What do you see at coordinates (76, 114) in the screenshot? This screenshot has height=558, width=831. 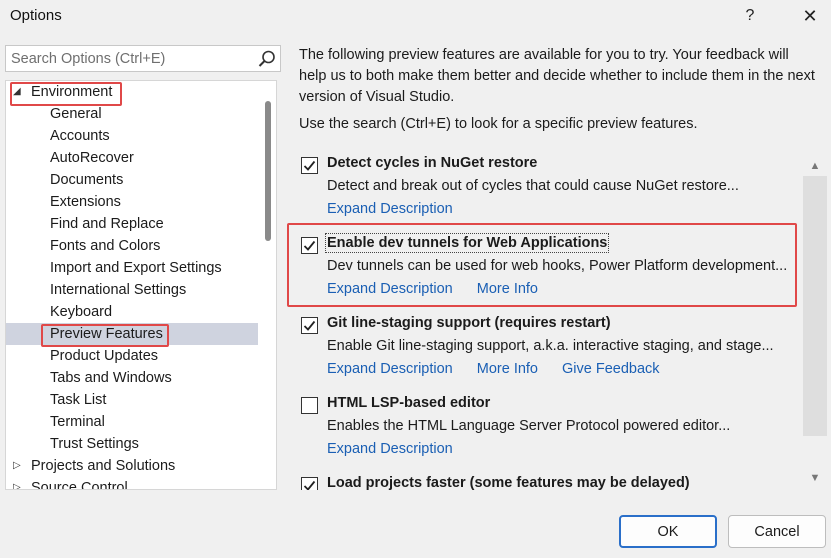 I see `tree-item-label: General` at bounding box center [76, 114].